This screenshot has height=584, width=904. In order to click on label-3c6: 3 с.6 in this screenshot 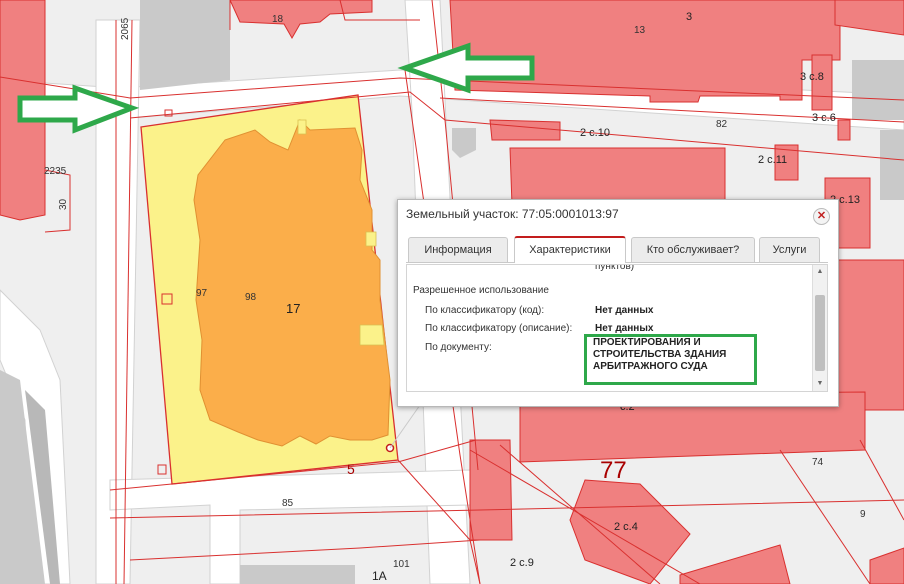, I will do `click(824, 118)`.